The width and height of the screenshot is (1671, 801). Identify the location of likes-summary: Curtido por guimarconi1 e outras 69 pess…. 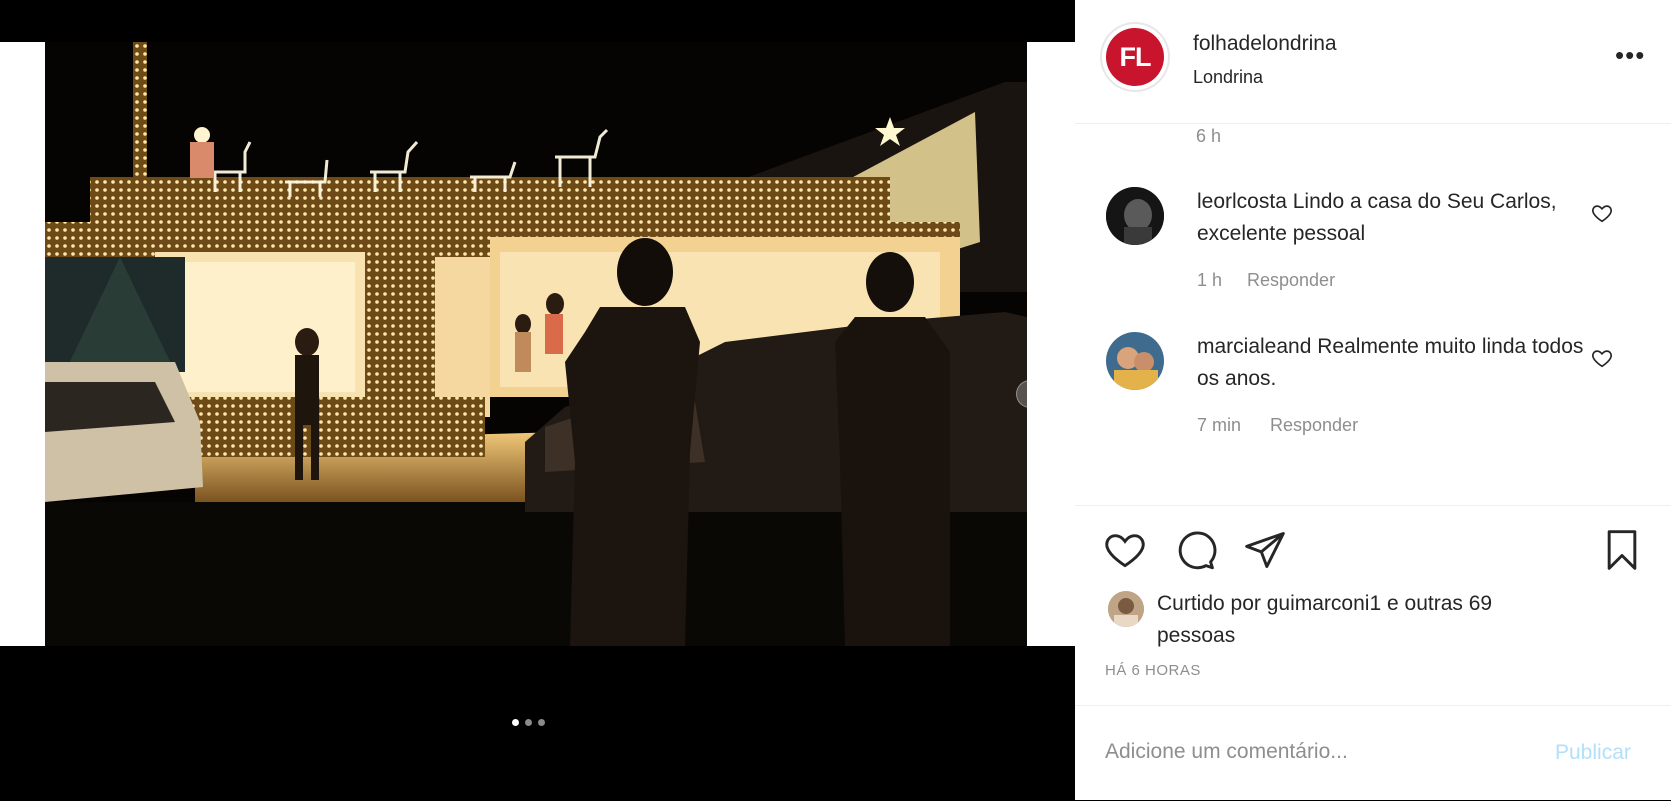
(1357, 620).